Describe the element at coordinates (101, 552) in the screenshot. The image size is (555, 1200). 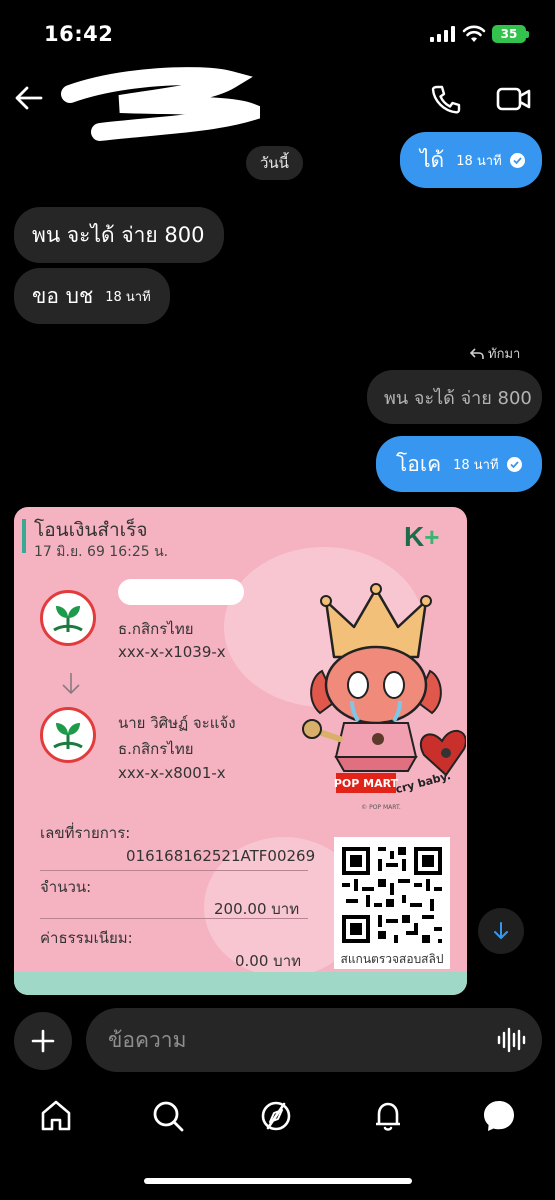
I see `slip-date: 17 มิ.ย. 69 16:25 น.` at that location.